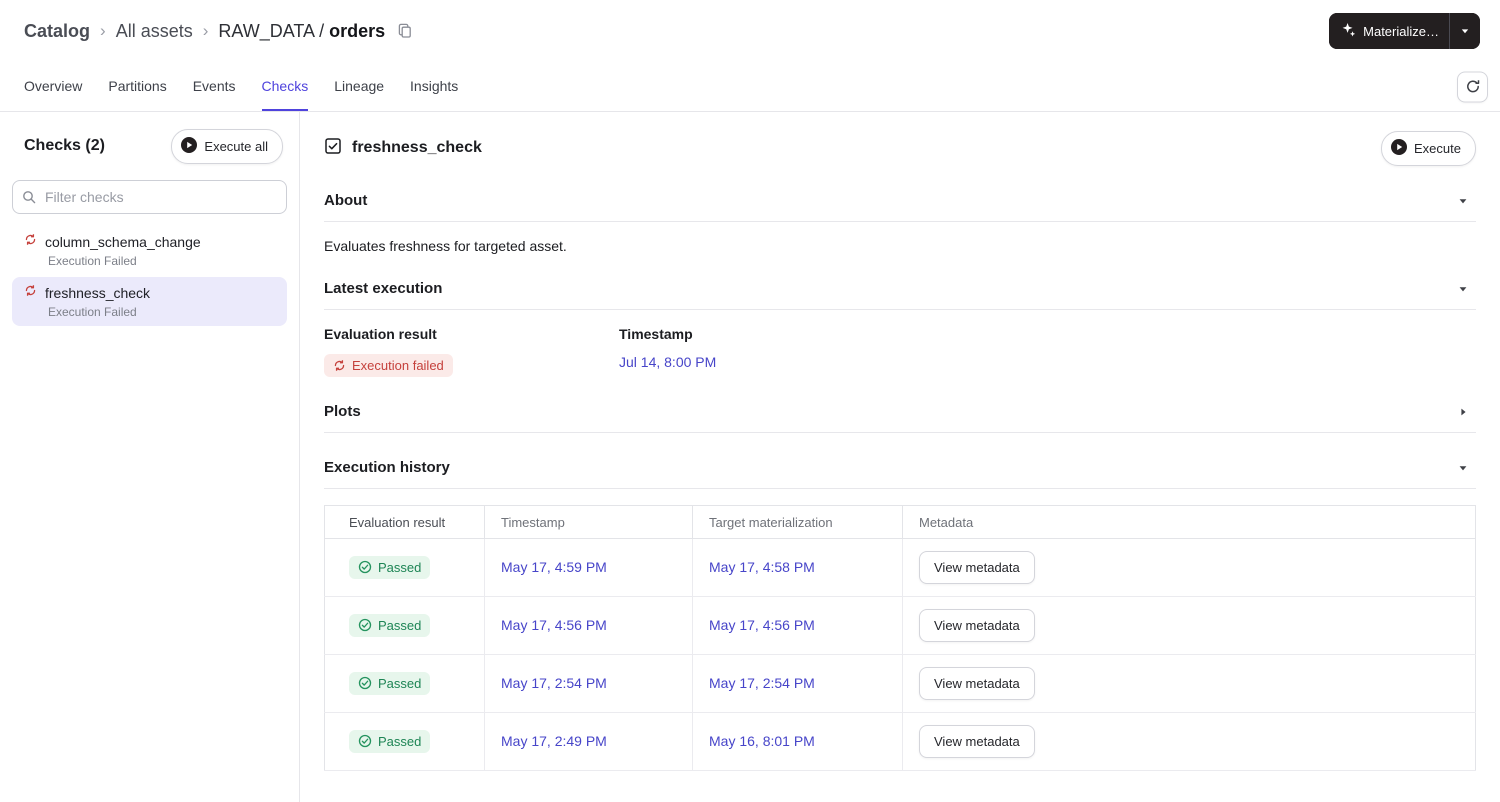 Image resolution: width=1500 pixels, height=802 pixels. I want to click on changed-icon, so click(339, 365).